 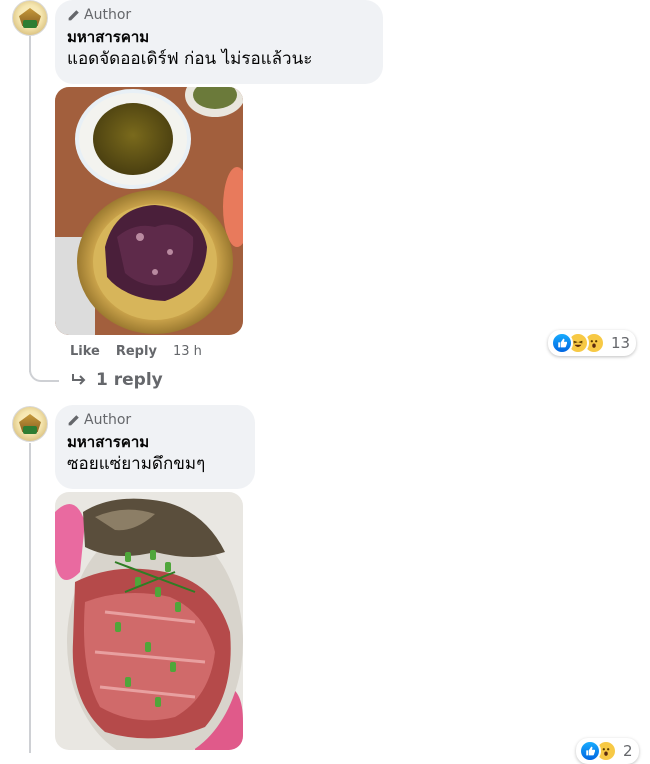 I want to click on comment-bubble: Author มหาสารคาม ซอยแซ่ยามดึกขมๆ, so click(x=155, y=447).